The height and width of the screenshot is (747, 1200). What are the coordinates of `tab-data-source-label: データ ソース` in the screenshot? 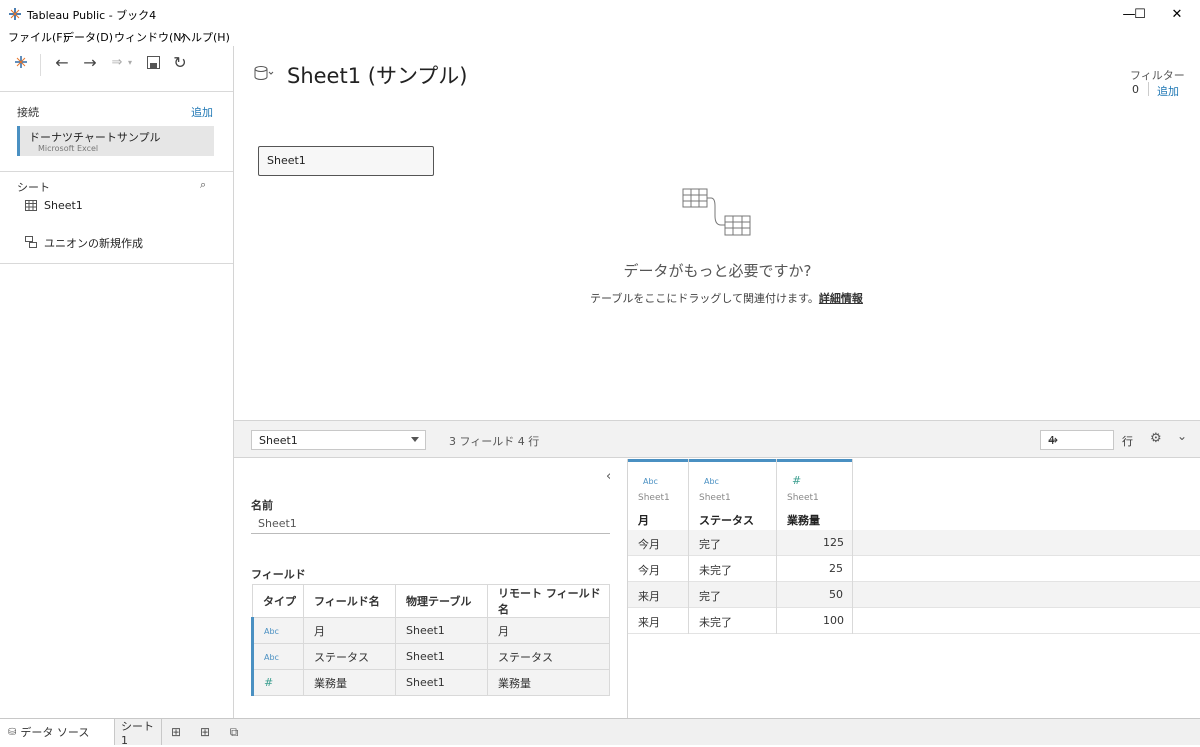 It's located at (55, 732).